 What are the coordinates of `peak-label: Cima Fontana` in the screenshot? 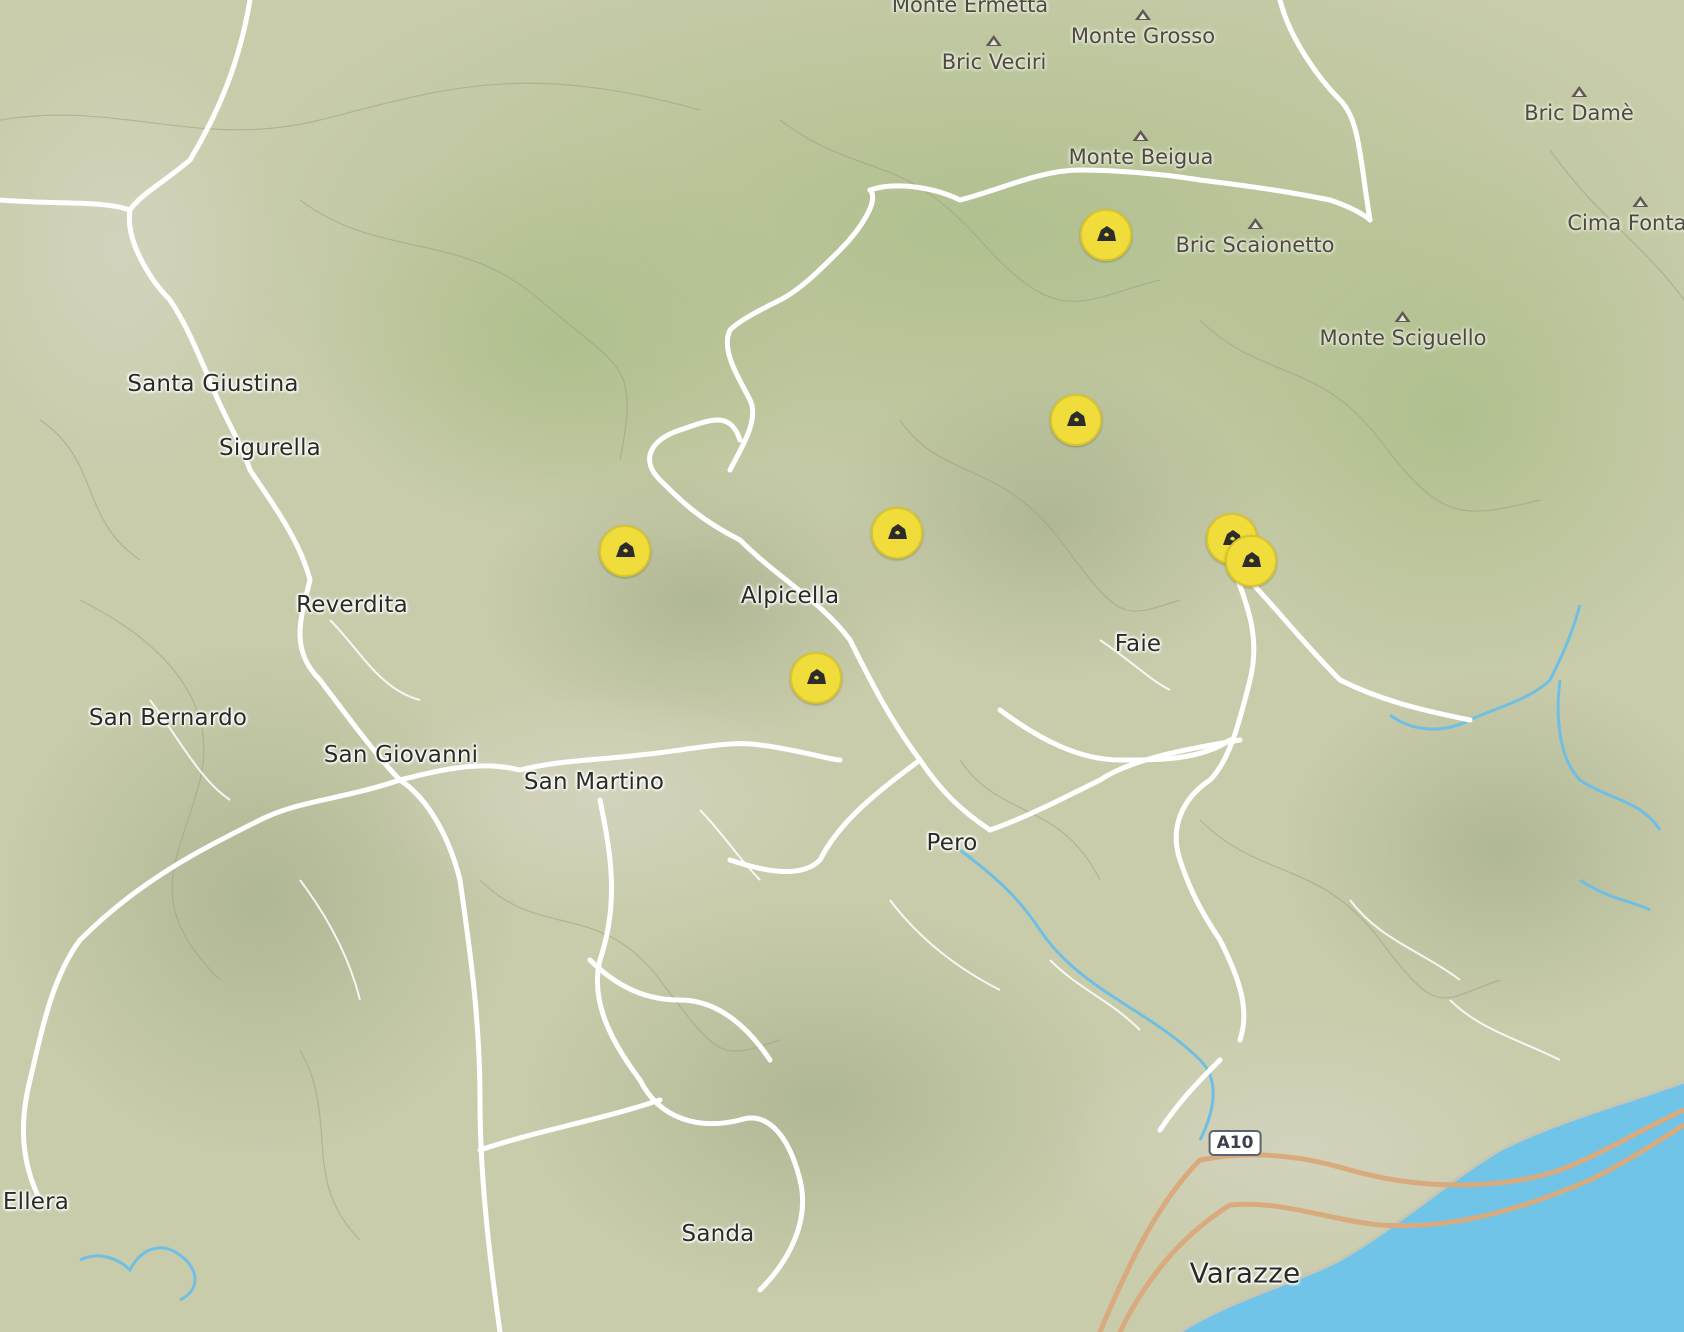 It's located at (1625, 223).